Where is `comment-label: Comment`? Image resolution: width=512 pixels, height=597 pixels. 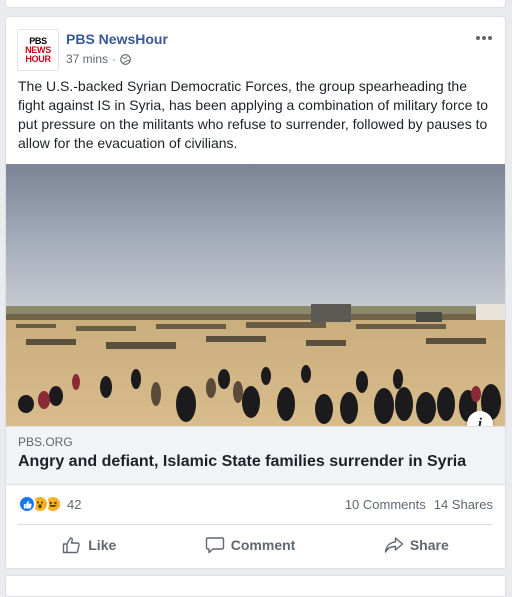
comment-label: Comment is located at coordinates (263, 545).